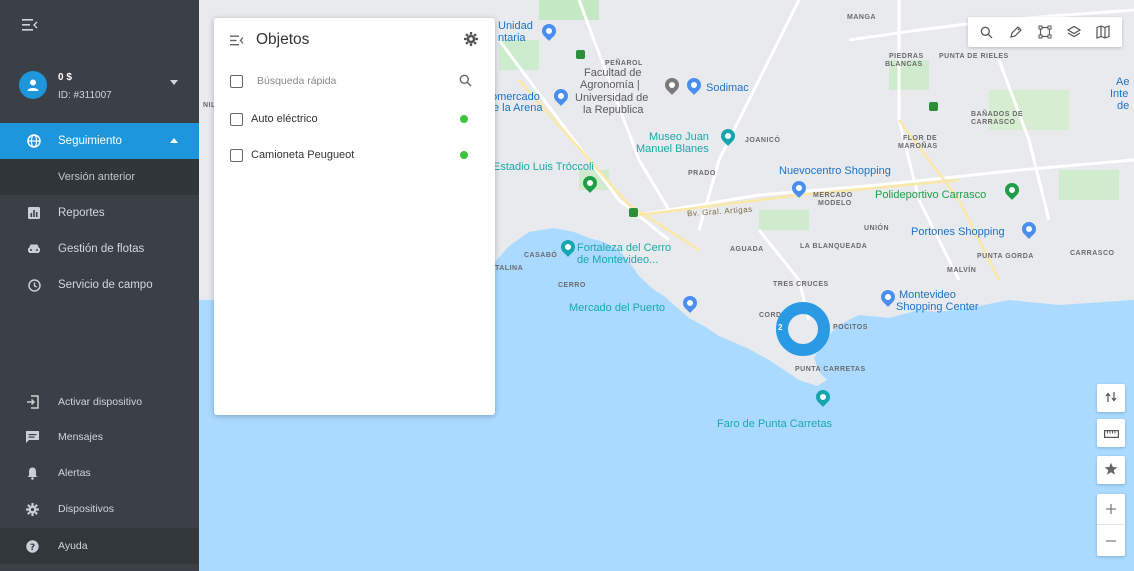 This screenshot has height=571, width=1134. Describe the element at coordinates (1111, 540) in the screenshot. I see `zoom-out-button` at that location.